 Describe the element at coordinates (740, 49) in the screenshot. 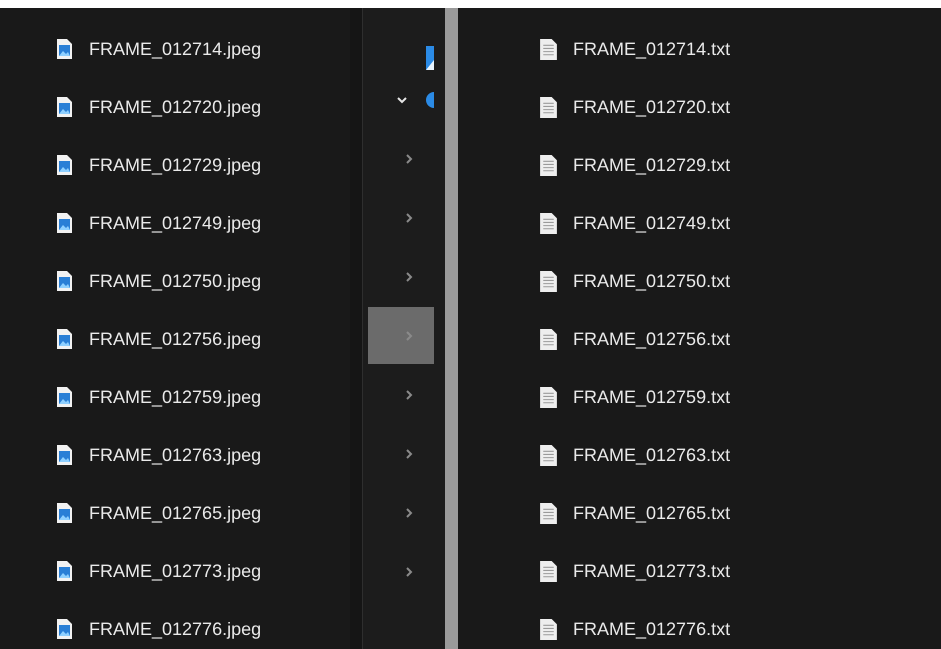

I see `file-item: FRAME_012714.txt` at that location.